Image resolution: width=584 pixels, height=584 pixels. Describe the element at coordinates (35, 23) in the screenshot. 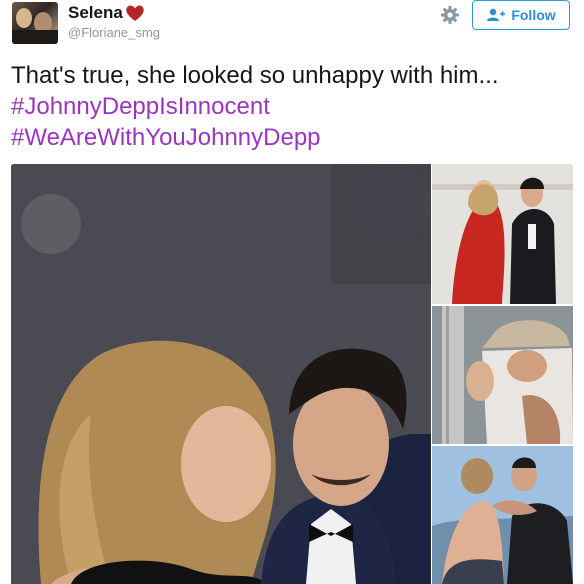

I see `avatar` at that location.